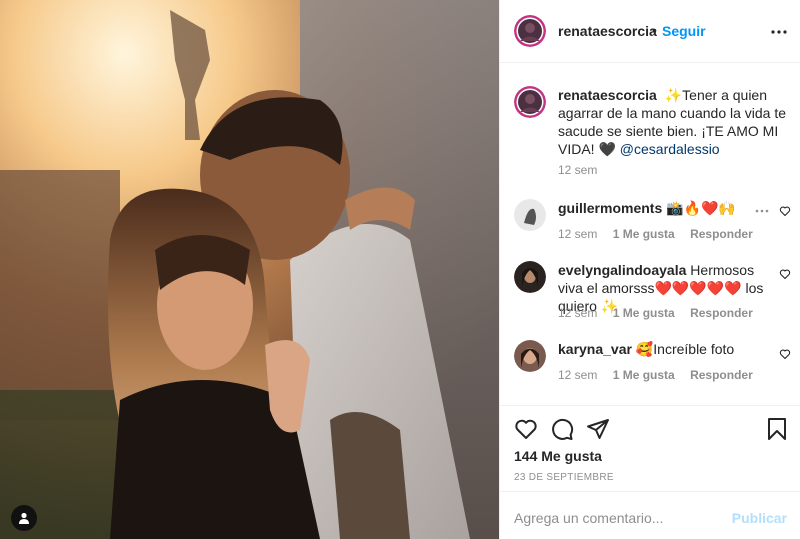  I want to click on comment-text: karyna_var 🥰Increíble foto, so click(664, 349).